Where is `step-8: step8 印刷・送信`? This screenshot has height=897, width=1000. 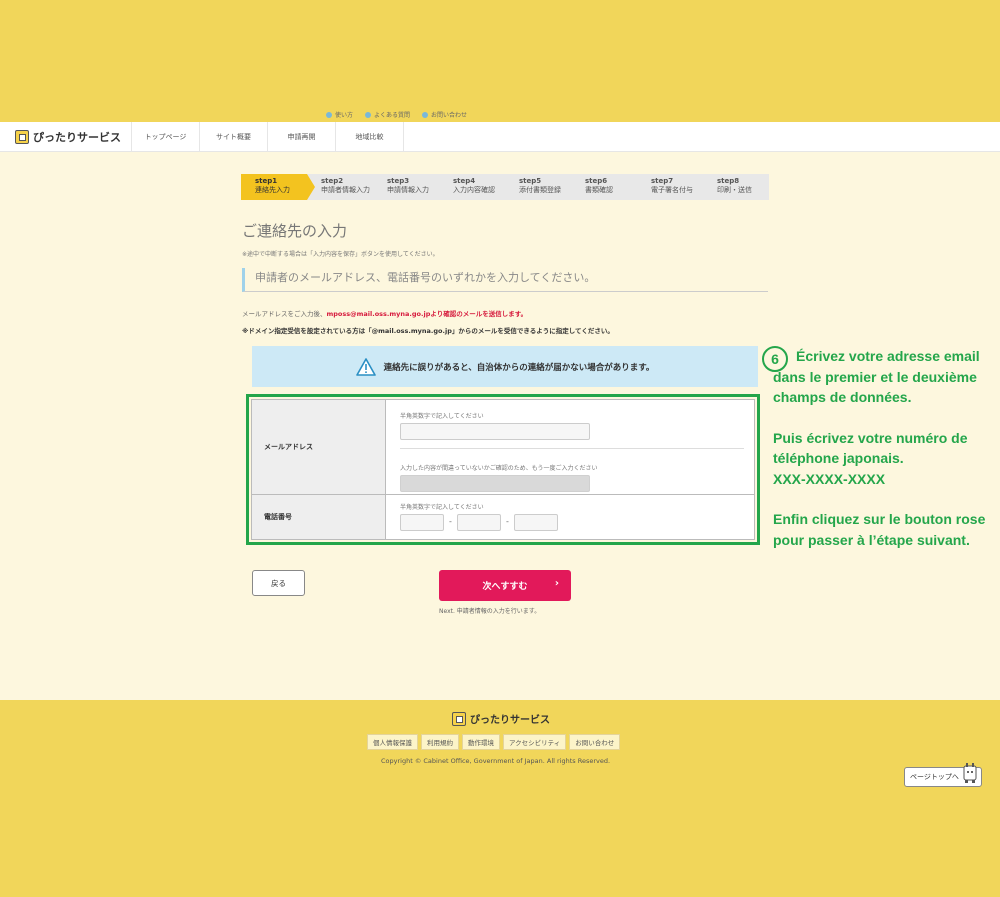
step-8: step8 印刷・送信 is located at coordinates (736, 187).